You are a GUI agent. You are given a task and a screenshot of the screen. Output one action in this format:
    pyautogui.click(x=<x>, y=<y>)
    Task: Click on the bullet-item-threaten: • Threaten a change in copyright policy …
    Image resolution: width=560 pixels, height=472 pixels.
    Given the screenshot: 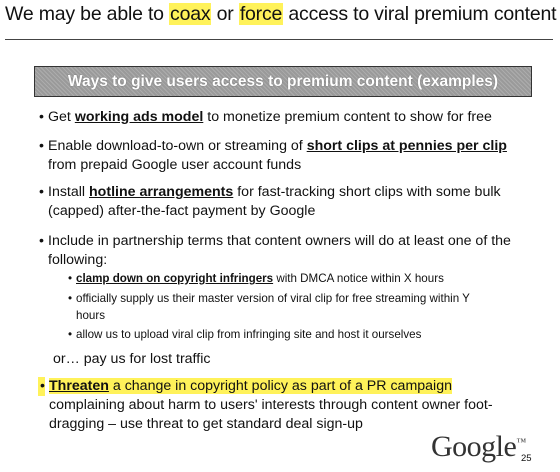 What is the action you would take?
    pyautogui.click(x=265, y=404)
    